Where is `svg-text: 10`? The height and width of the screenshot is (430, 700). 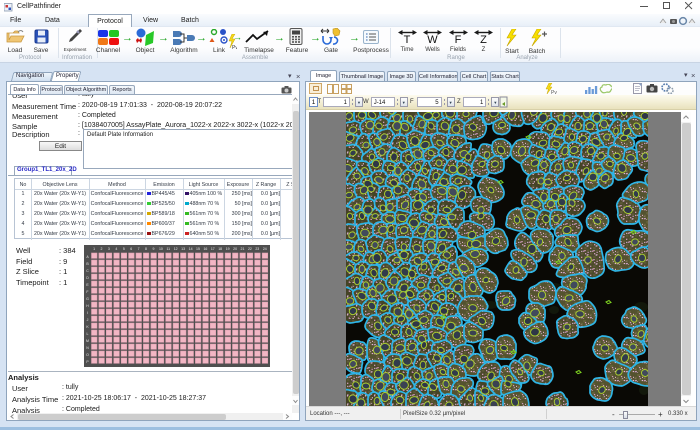 svg-text: 10 is located at coordinates (161, 249).